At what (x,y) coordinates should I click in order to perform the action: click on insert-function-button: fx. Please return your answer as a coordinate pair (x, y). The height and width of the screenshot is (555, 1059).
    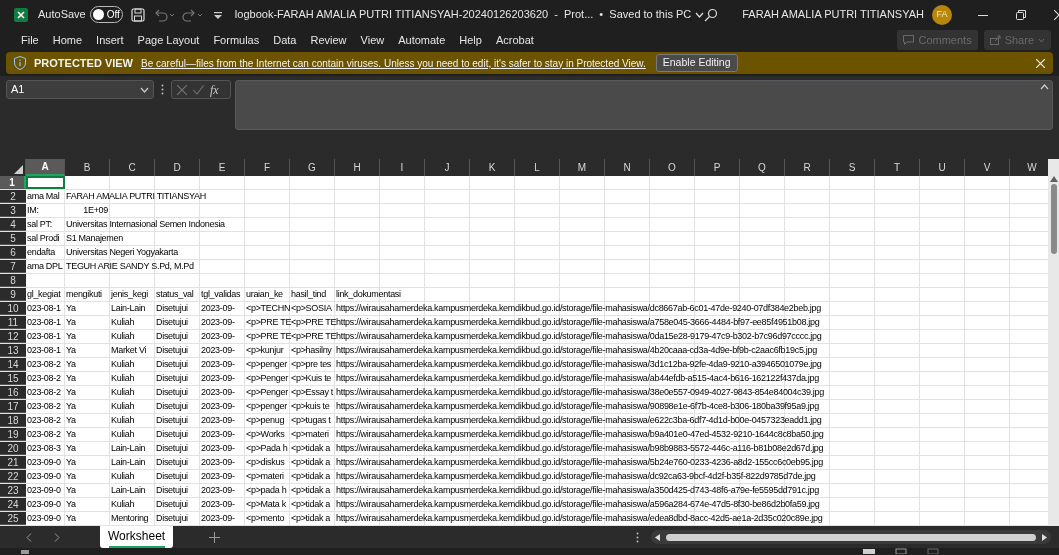
    Looking at the image, I should click on (214, 89).